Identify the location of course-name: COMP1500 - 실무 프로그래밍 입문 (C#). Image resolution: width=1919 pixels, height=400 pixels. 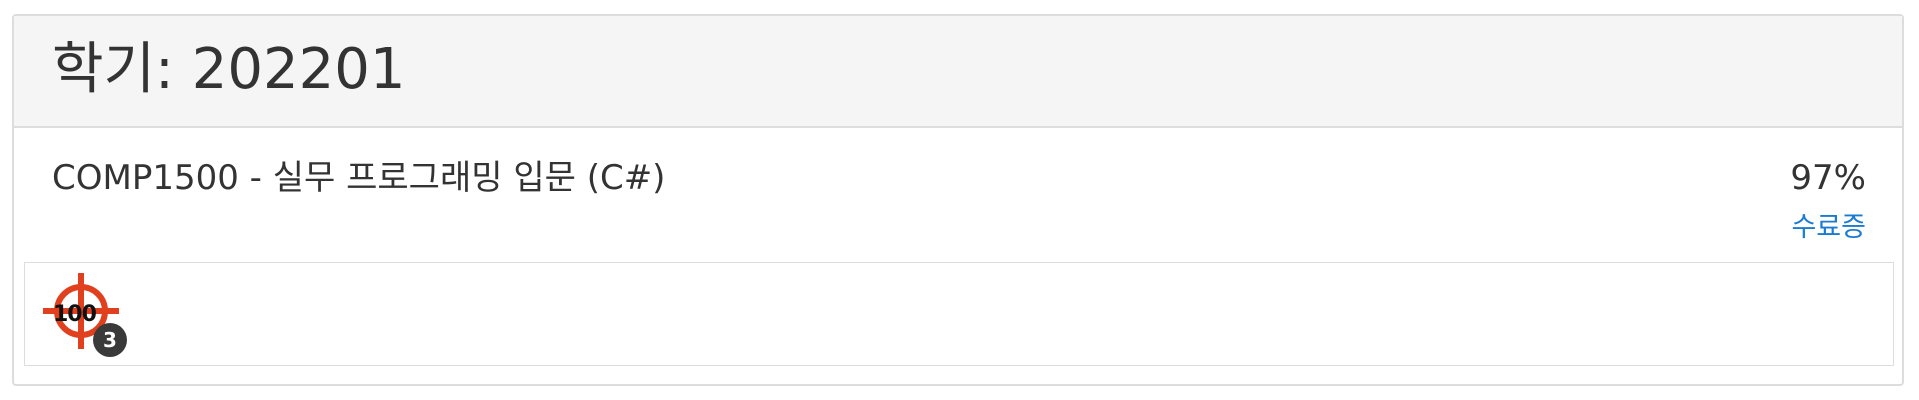
(359, 178).